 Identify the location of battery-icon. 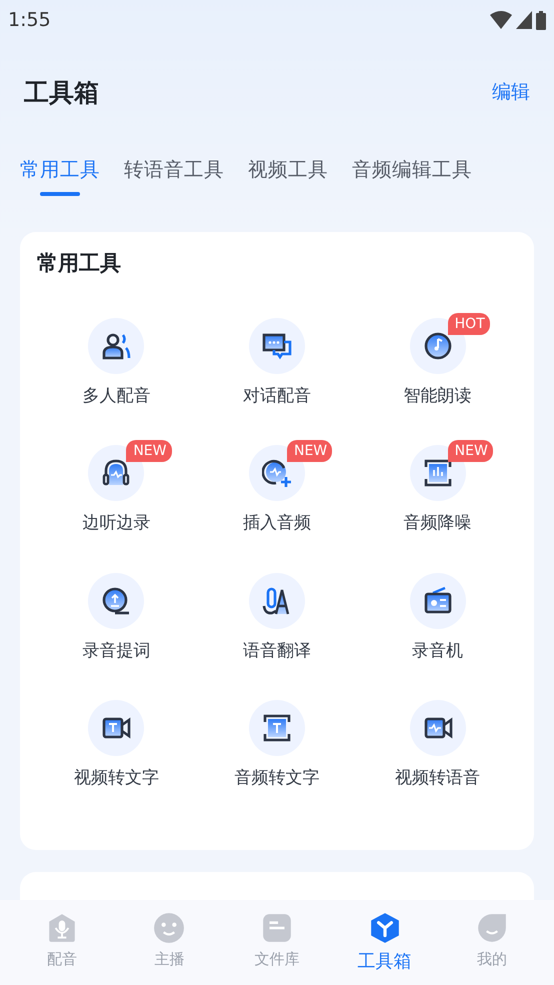
(541, 20).